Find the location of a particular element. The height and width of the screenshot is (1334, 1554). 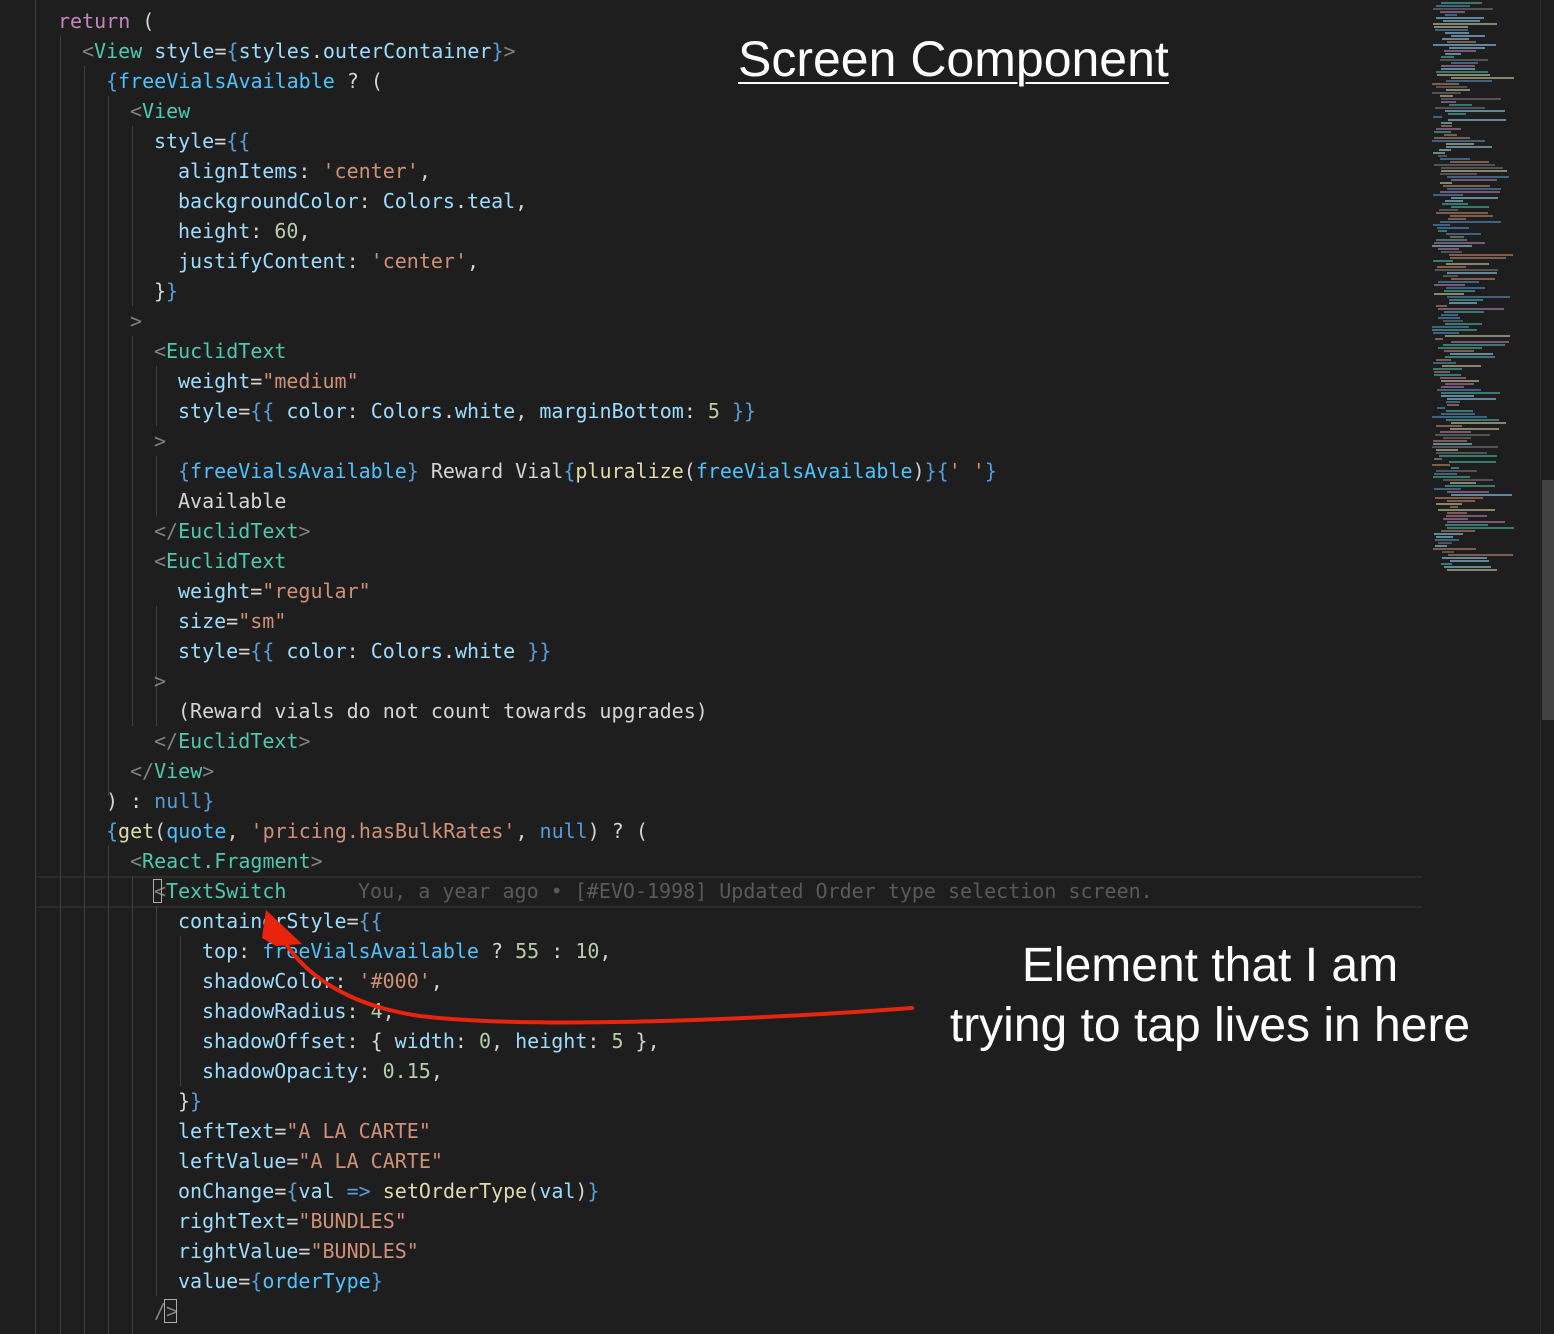

arrow-head is located at coordinates (282, 928).